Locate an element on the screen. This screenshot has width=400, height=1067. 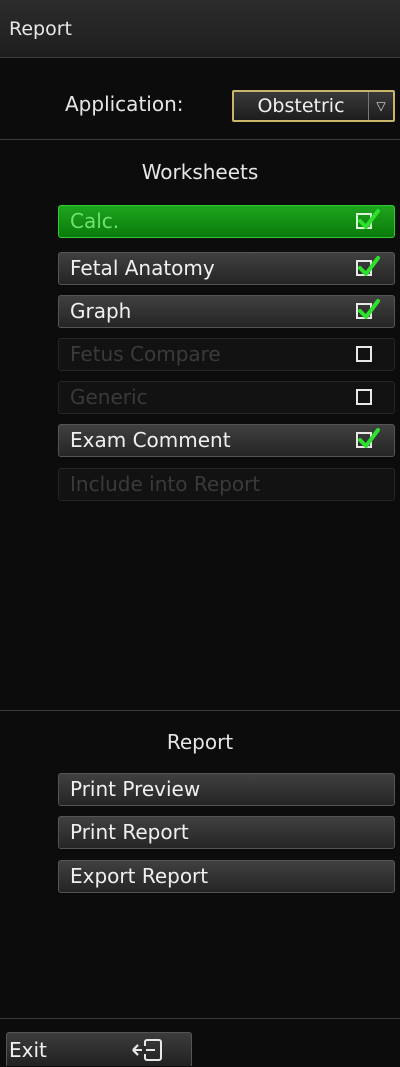
include-into-report-button: Include into Report is located at coordinates (226, 484).